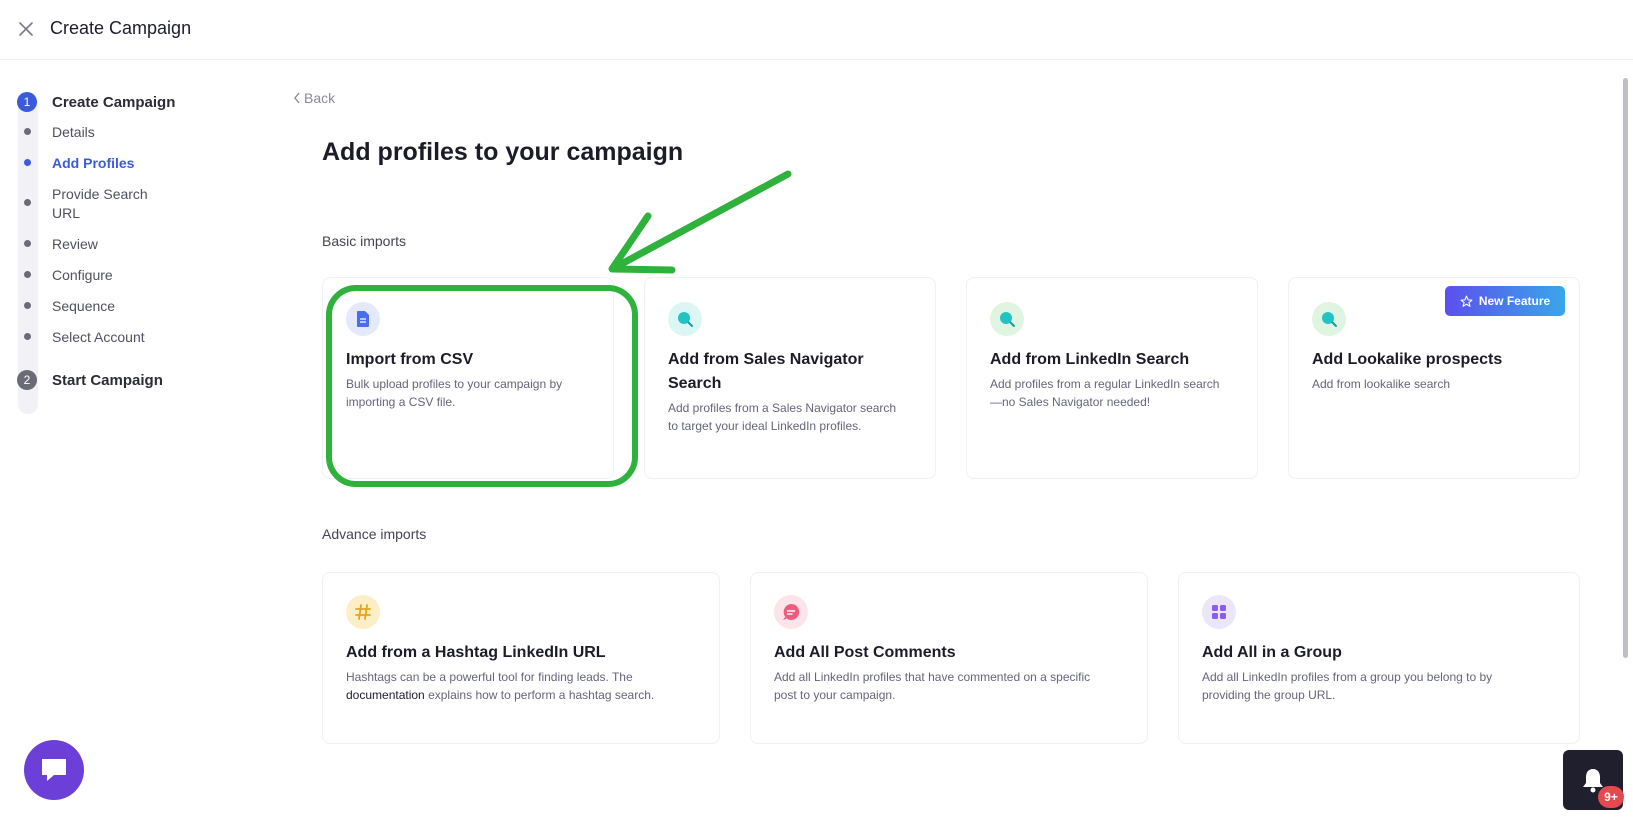 The width and height of the screenshot is (1633, 820). I want to click on sub-step-label: Review, so click(75, 244).